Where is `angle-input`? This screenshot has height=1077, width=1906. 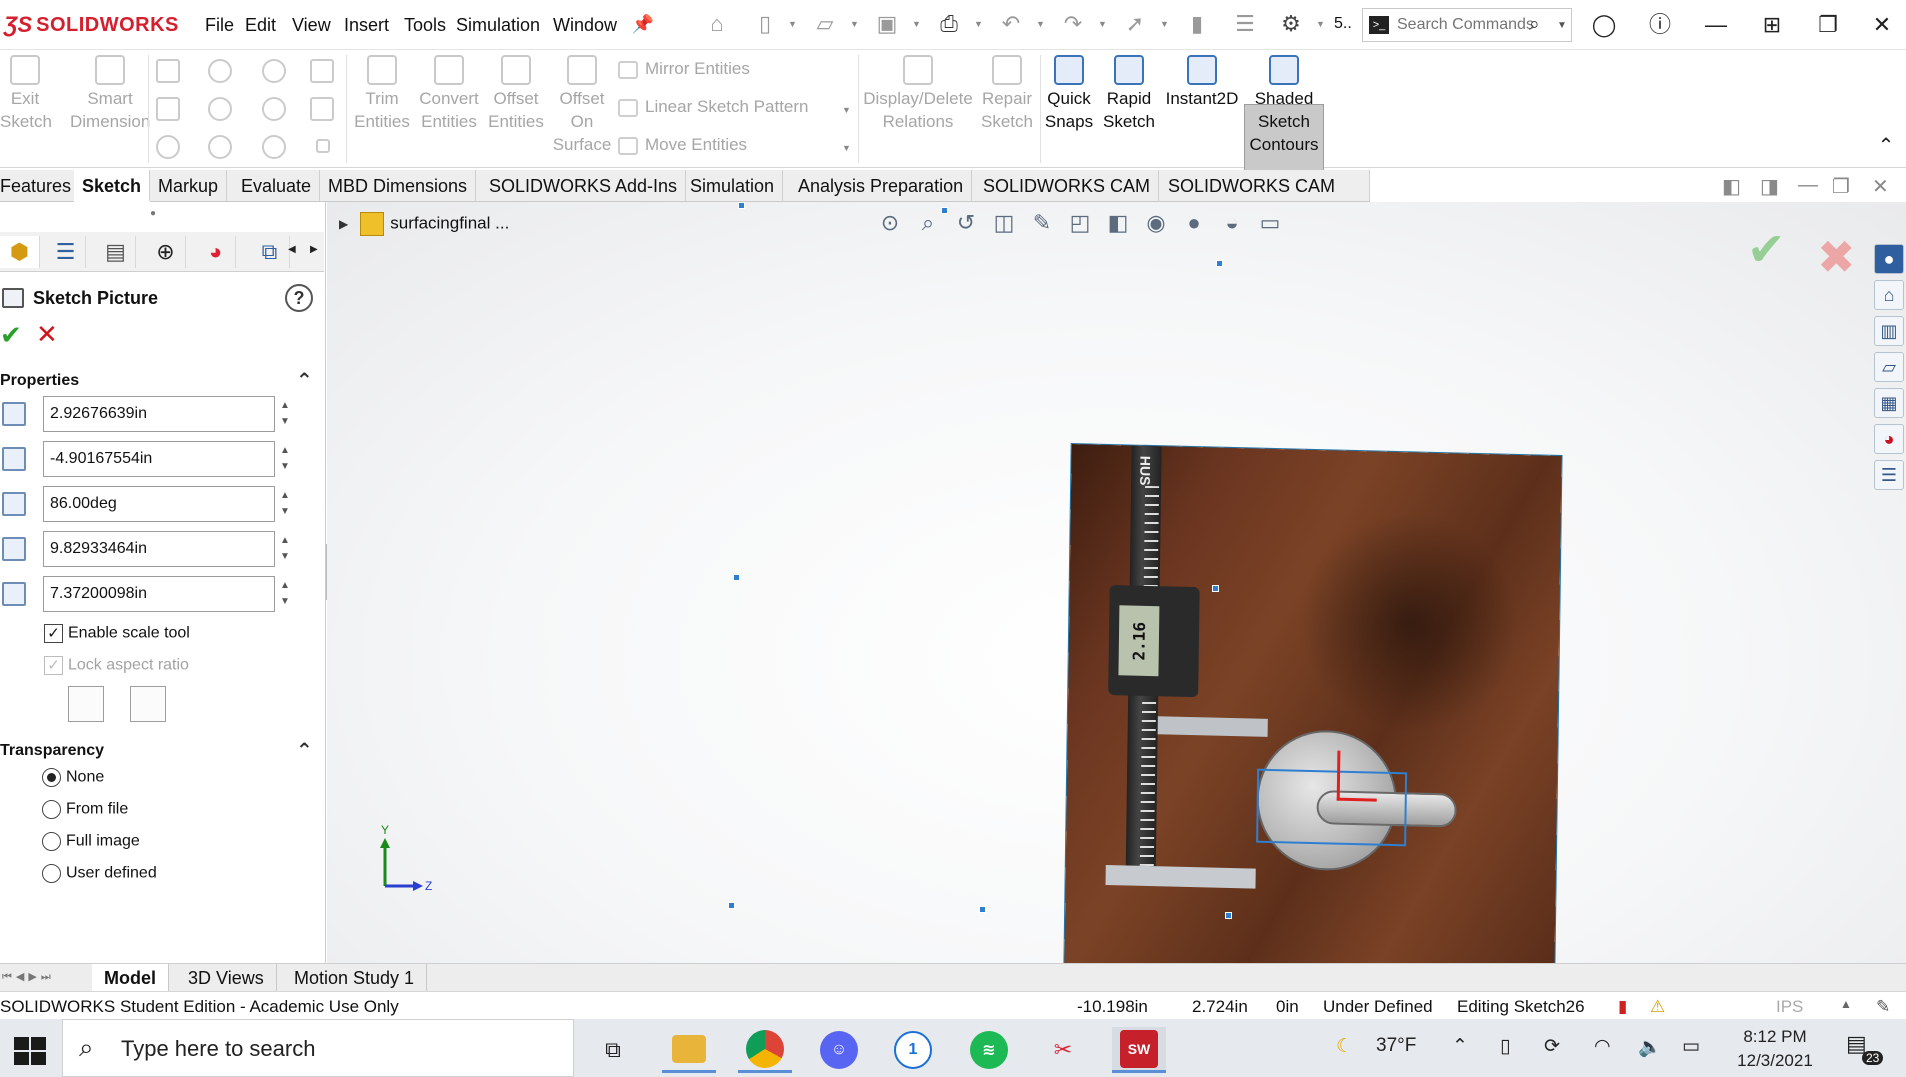
angle-input is located at coordinates (159, 504).